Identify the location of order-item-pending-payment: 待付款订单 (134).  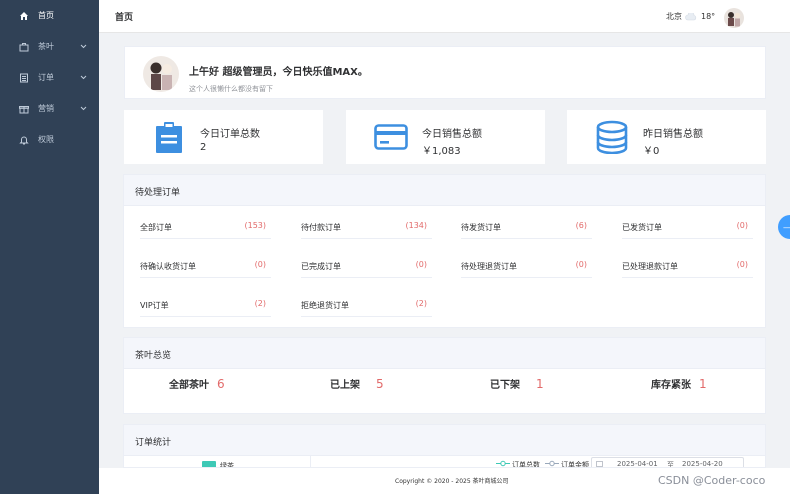
(366, 227).